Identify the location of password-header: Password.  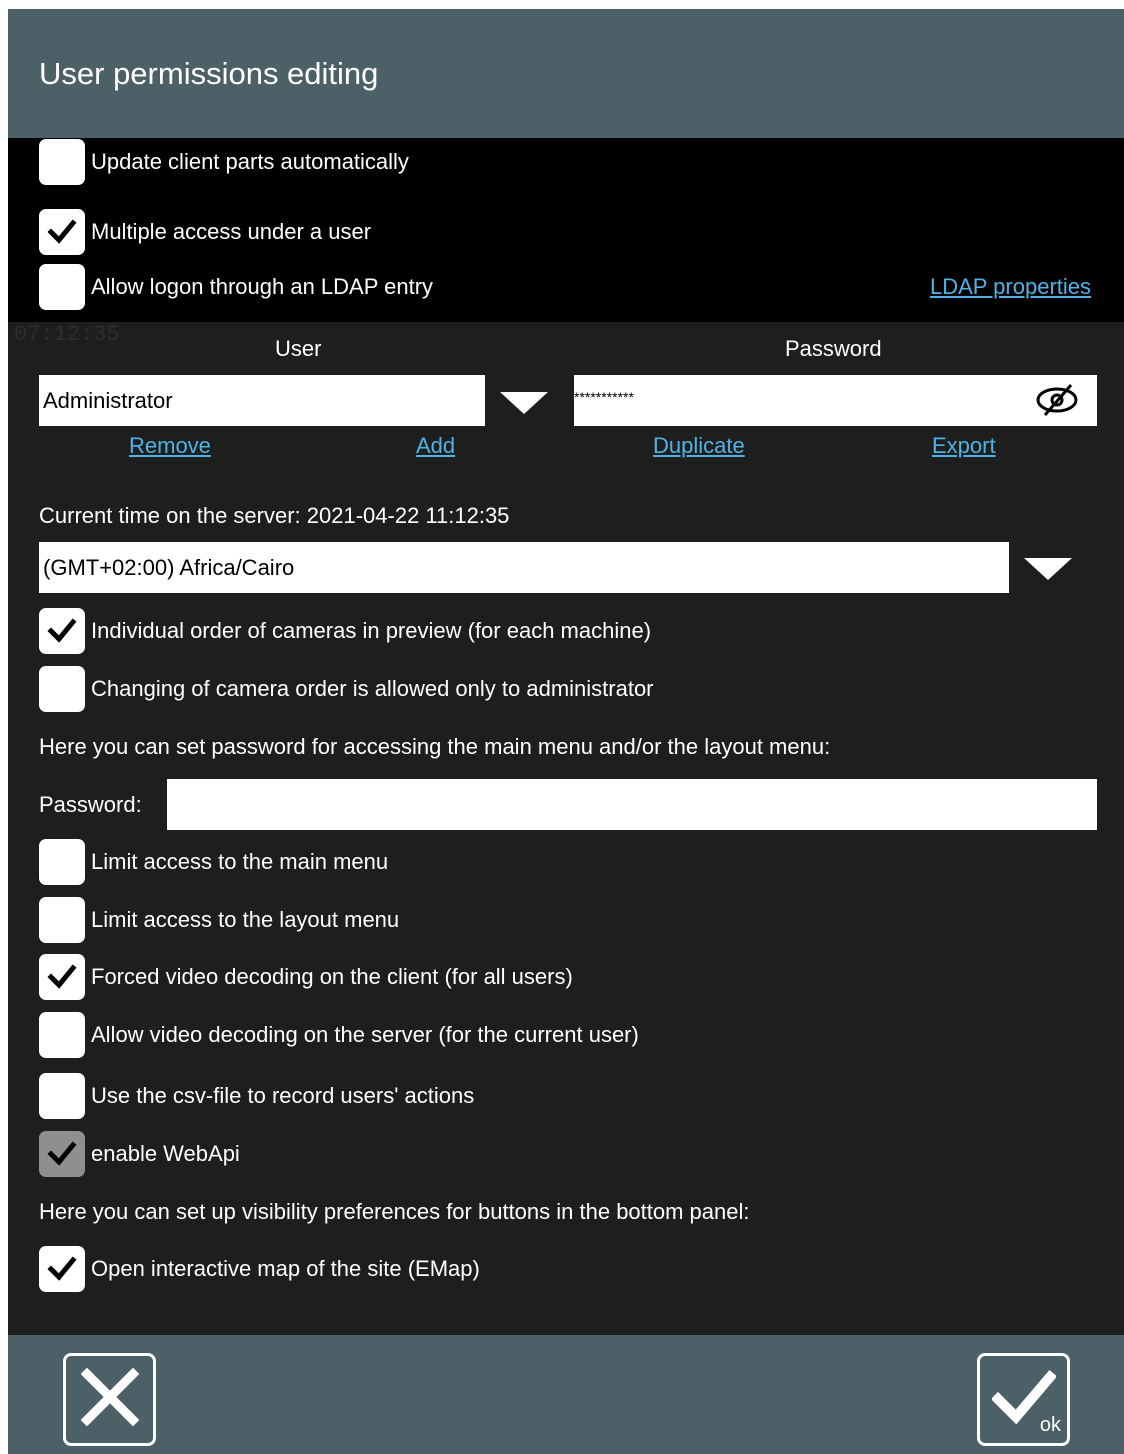
(833, 348).